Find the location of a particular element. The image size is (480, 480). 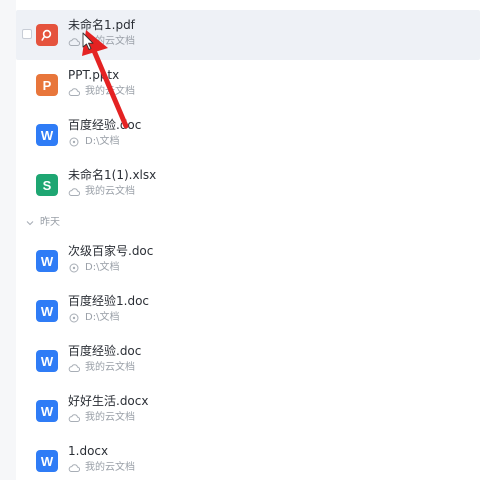

pdf-glyph-icon is located at coordinates (46, 35).